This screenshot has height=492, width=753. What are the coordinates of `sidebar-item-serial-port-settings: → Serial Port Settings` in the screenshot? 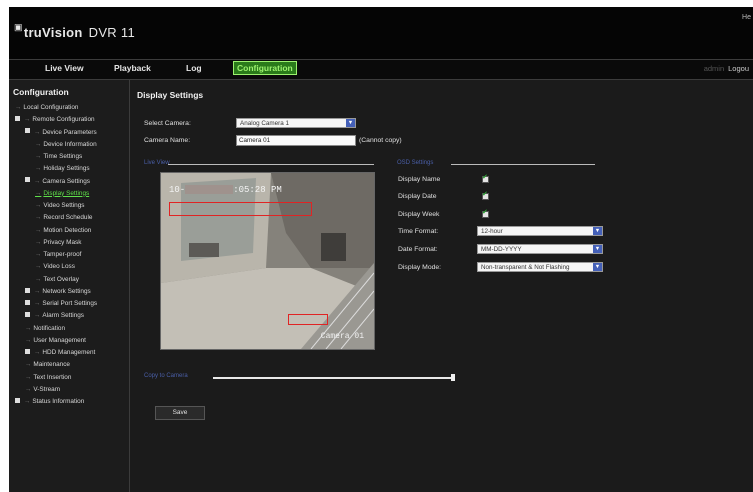 It's located at (61, 304).